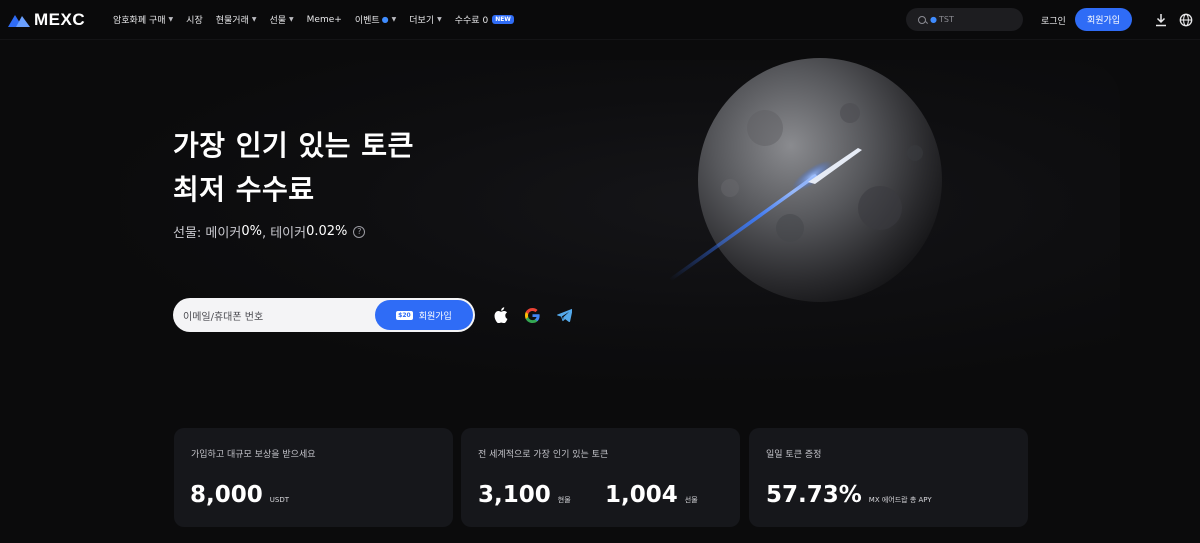 This screenshot has height=543, width=1200. What do you see at coordinates (600, 477) in the screenshot?
I see `tokens-card: 전 세계적으로 가장 인기 있는 토큰 3,100 현물 1,004 선물` at bounding box center [600, 477].